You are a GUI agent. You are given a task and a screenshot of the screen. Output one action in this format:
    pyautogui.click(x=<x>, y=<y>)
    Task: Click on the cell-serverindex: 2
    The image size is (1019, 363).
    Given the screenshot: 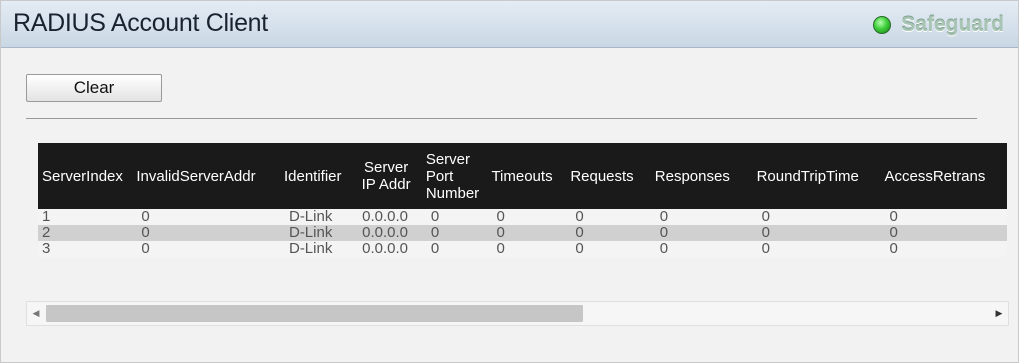 What is the action you would take?
    pyautogui.click(x=87, y=233)
    